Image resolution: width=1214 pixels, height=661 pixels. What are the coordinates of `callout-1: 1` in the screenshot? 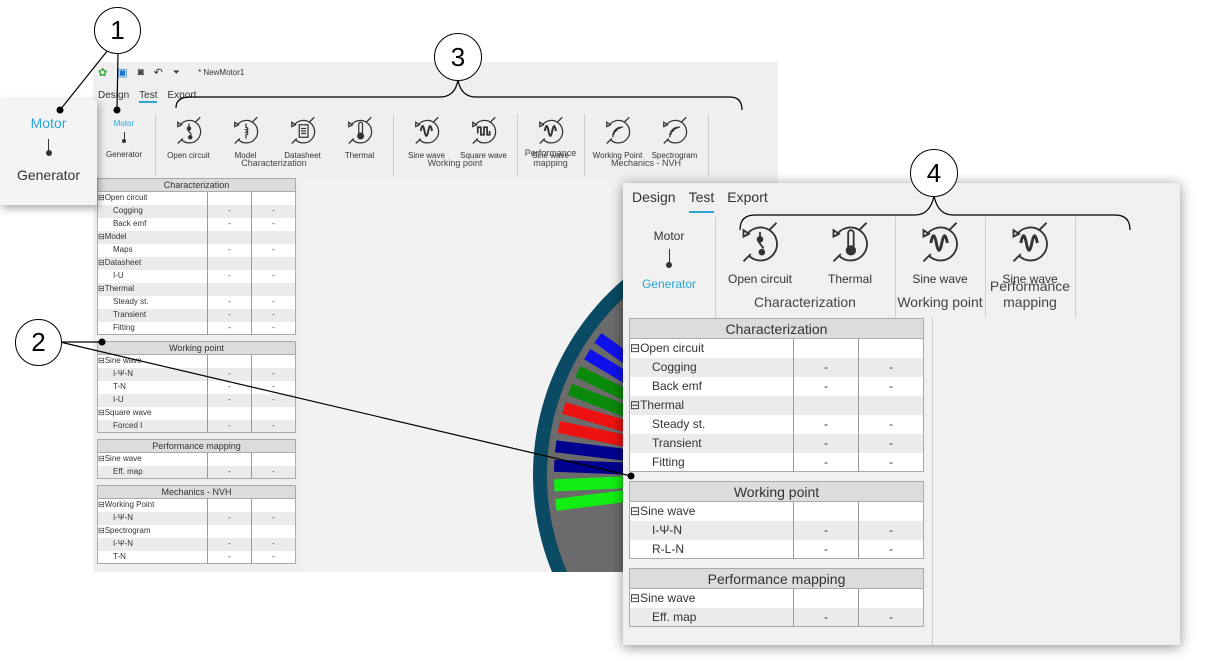 It's located at (117, 30).